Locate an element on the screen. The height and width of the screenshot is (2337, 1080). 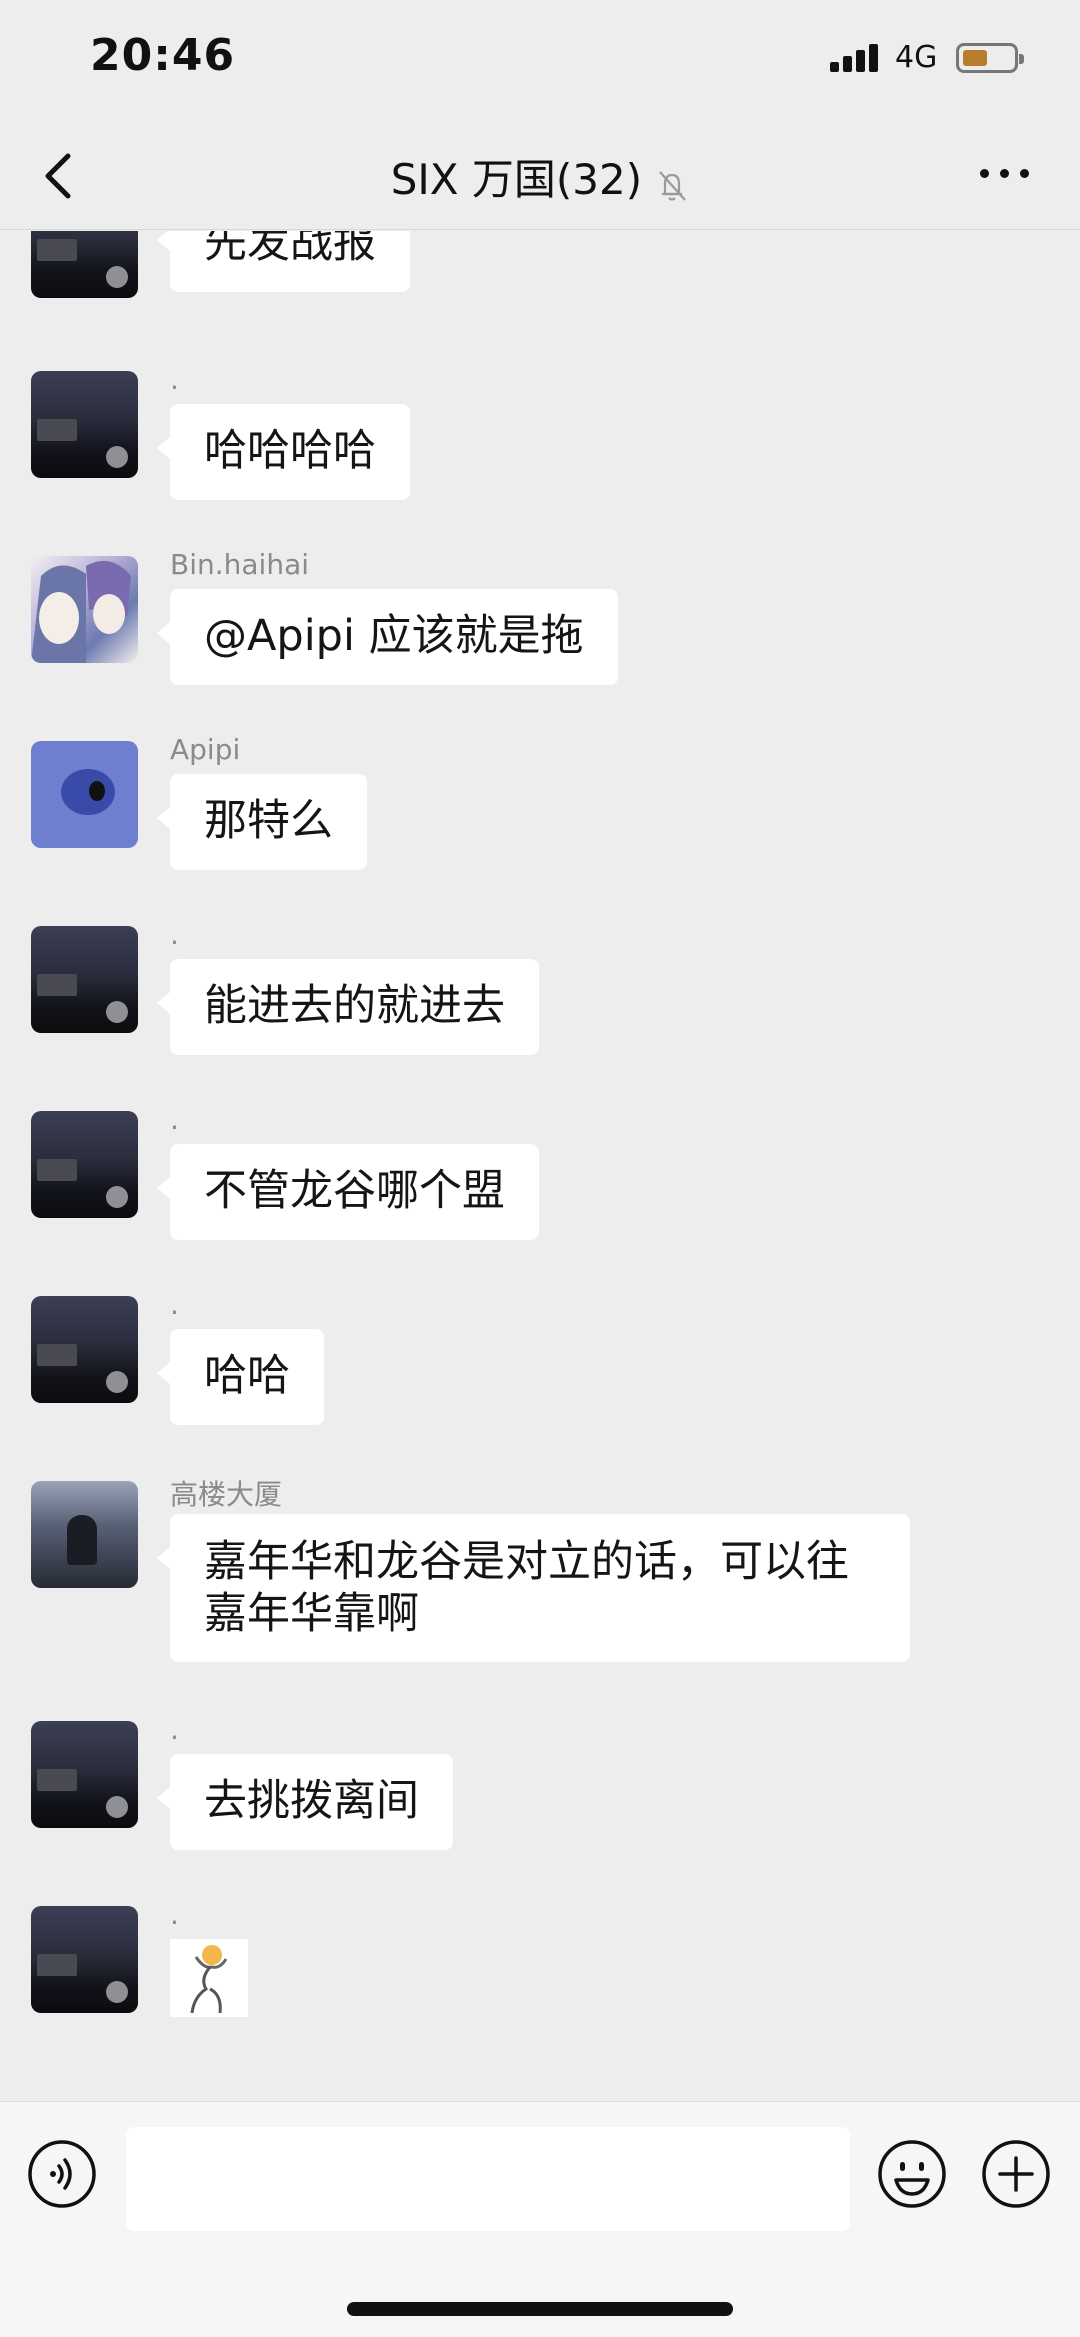
sender-name: 高楼大厦 is located at coordinates (226, 1494).